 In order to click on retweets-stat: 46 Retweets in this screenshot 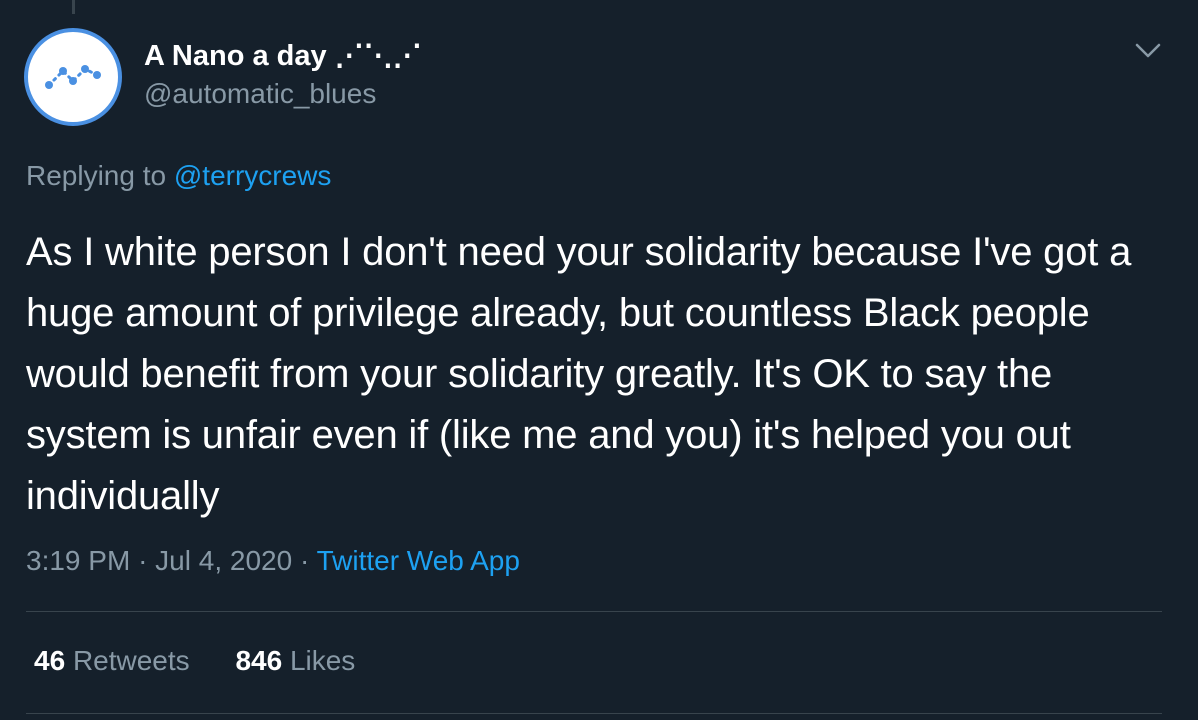, I will do `click(112, 660)`.